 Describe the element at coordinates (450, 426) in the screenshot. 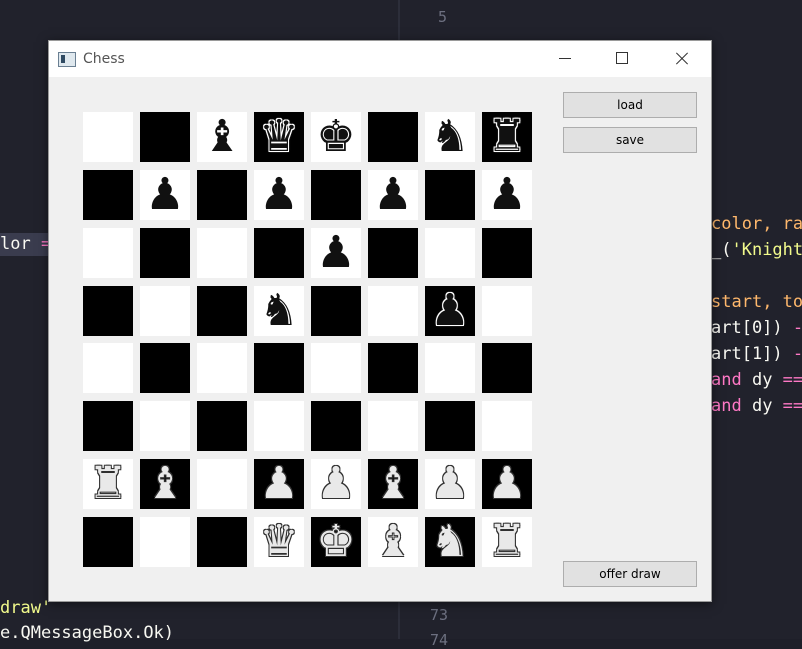

I see `square-g3` at that location.